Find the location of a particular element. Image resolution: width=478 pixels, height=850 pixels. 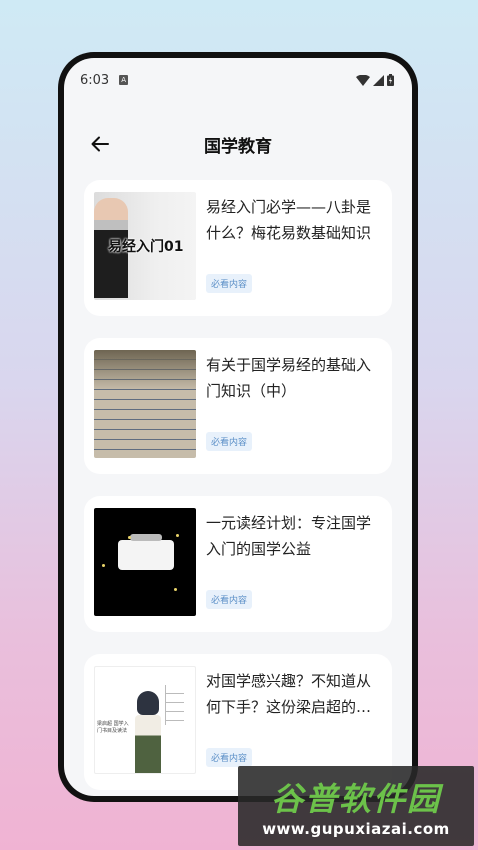

page-title: 国学教育 is located at coordinates (238, 146).